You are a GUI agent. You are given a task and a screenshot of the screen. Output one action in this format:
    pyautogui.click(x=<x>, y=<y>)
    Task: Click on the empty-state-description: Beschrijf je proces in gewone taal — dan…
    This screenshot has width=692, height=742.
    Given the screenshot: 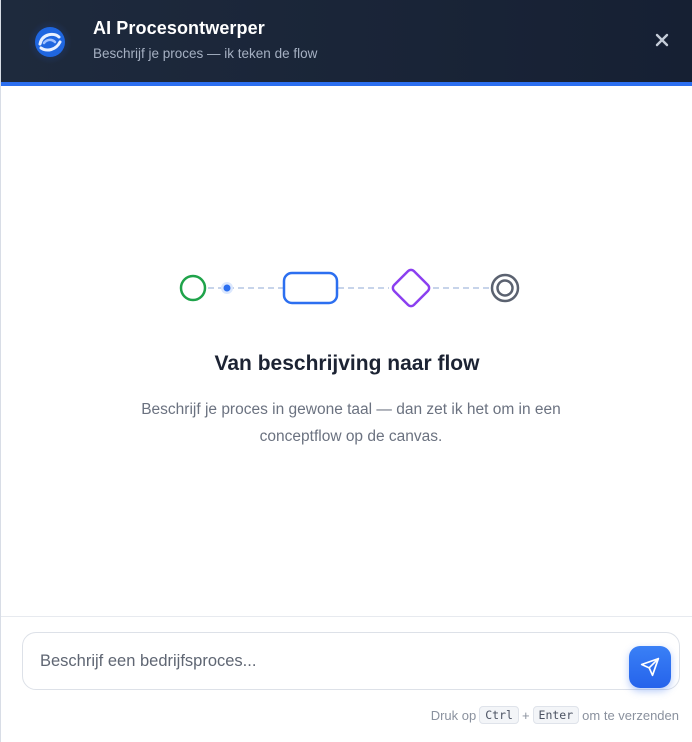 What is the action you would take?
    pyautogui.click(x=351, y=423)
    